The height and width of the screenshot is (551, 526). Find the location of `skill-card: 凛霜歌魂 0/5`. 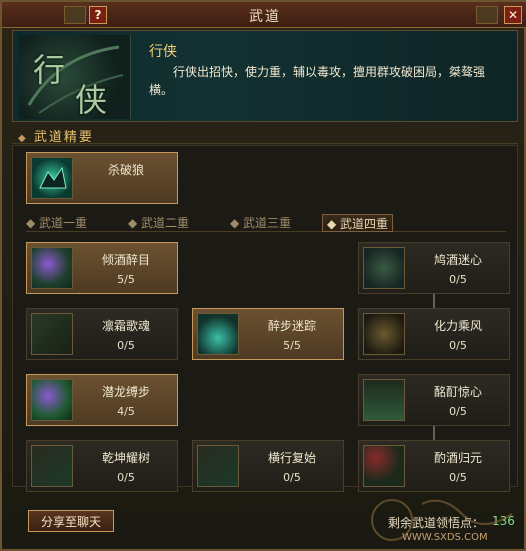

skill-card: 凛霜歌魂 0/5 is located at coordinates (102, 334).